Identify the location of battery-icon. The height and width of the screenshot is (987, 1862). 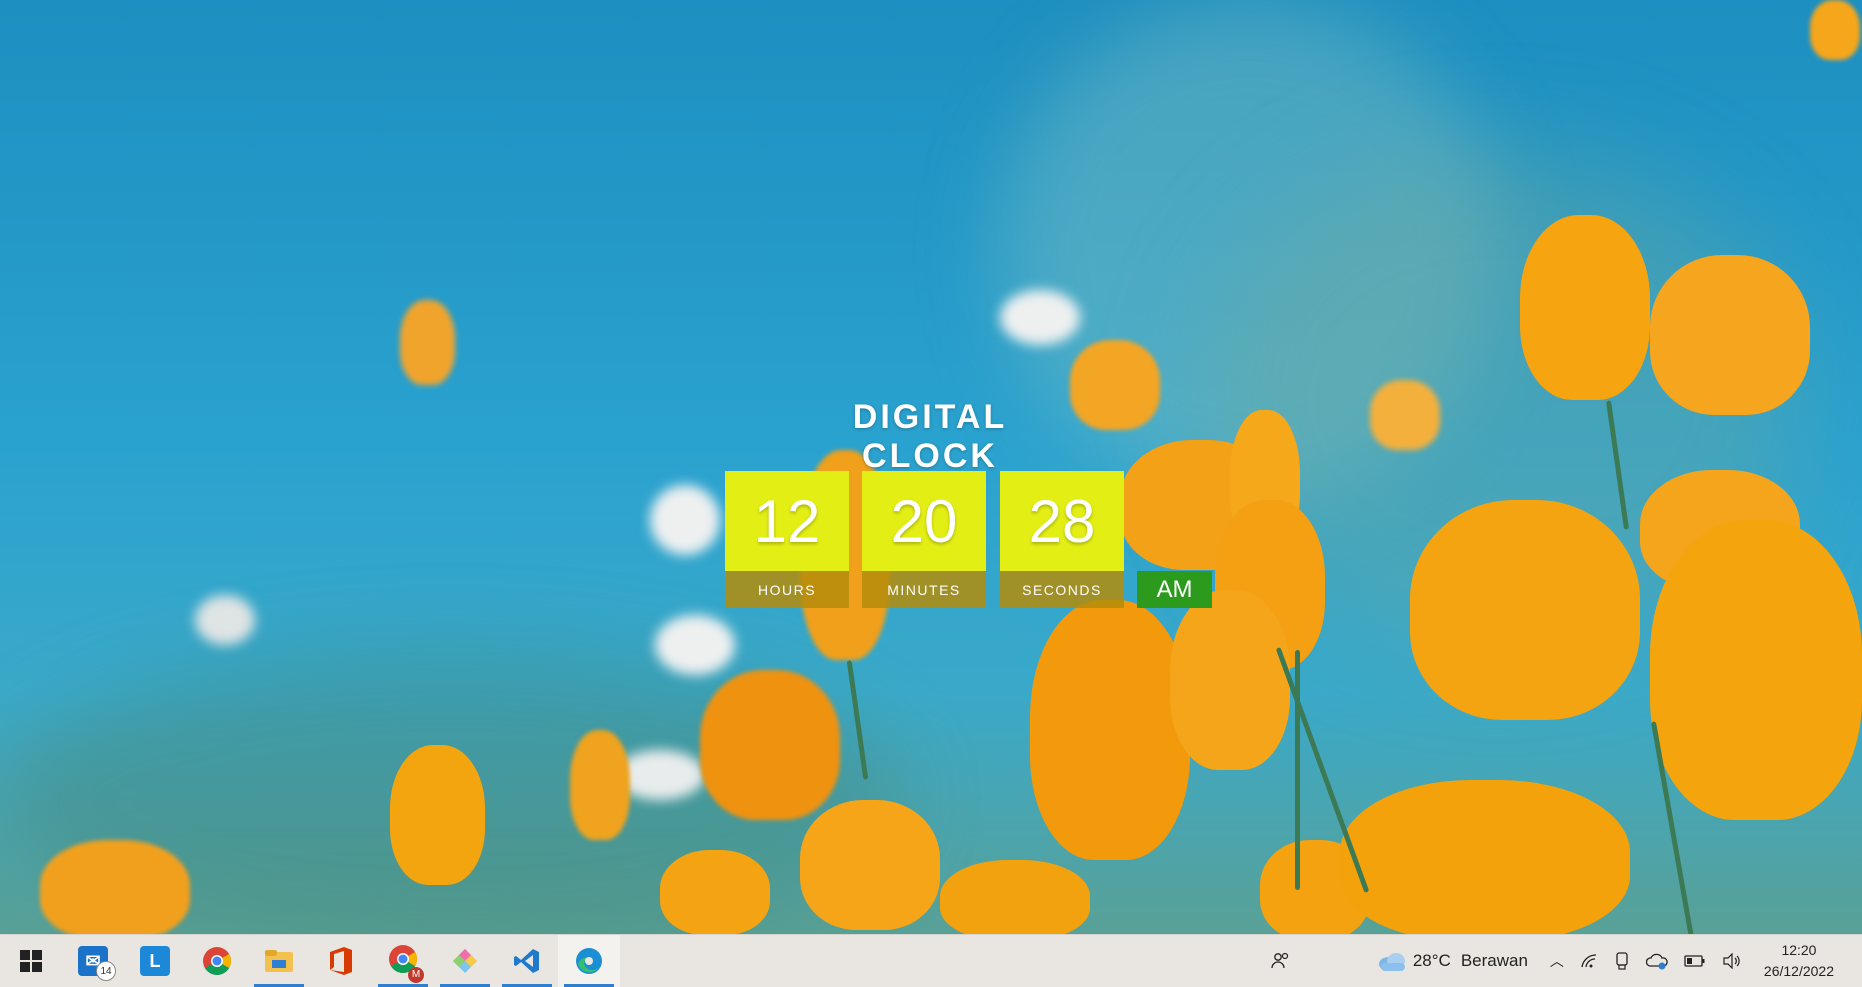
(1694, 961).